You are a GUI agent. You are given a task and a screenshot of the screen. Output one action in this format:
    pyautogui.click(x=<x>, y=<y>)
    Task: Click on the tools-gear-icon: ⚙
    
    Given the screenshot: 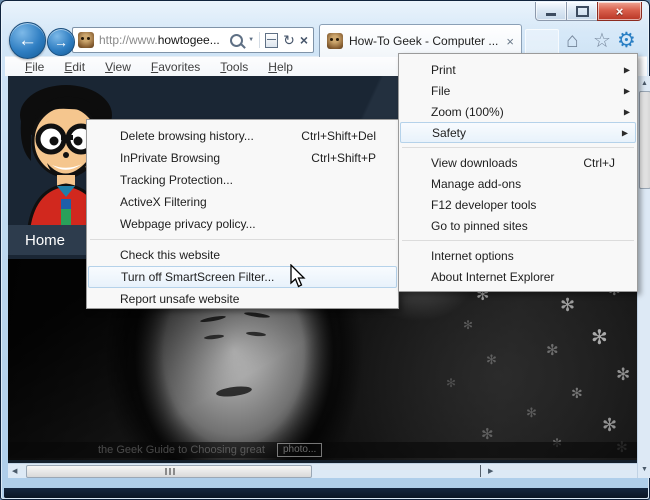 What is the action you would take?
    pyautogui.click(x=626, y=40)
    